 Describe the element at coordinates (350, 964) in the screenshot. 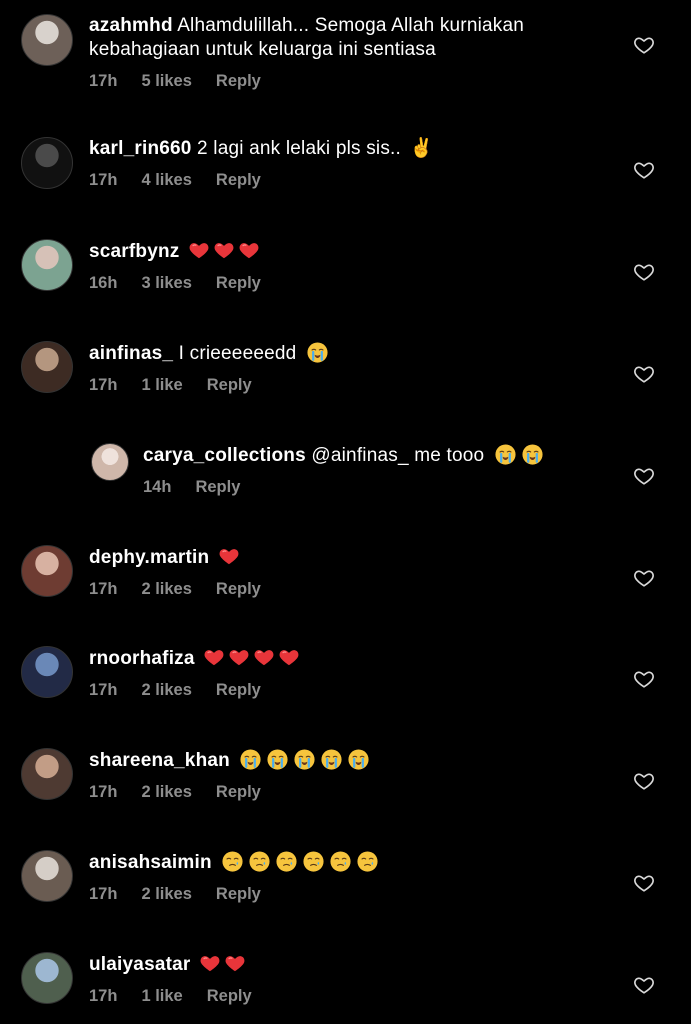

I see `comment-content: ulaiyasatar` at that location.